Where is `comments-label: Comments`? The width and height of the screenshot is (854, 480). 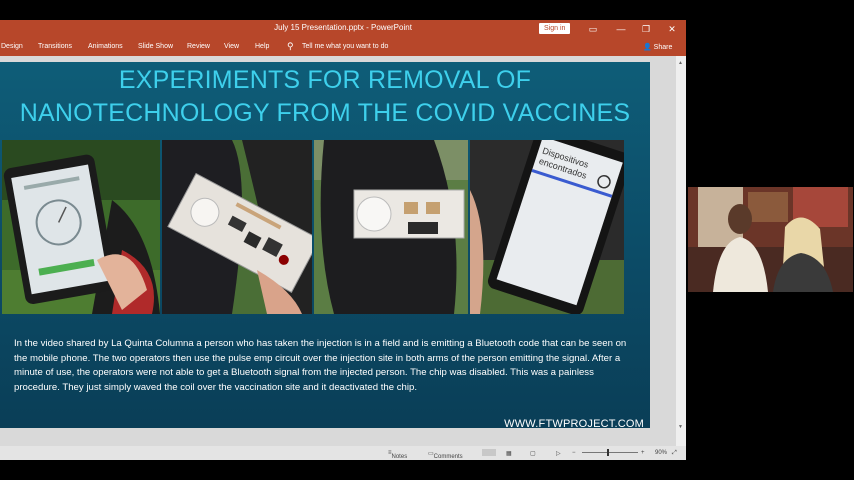 comments-label: Comments is located at coordinates (448, 457).